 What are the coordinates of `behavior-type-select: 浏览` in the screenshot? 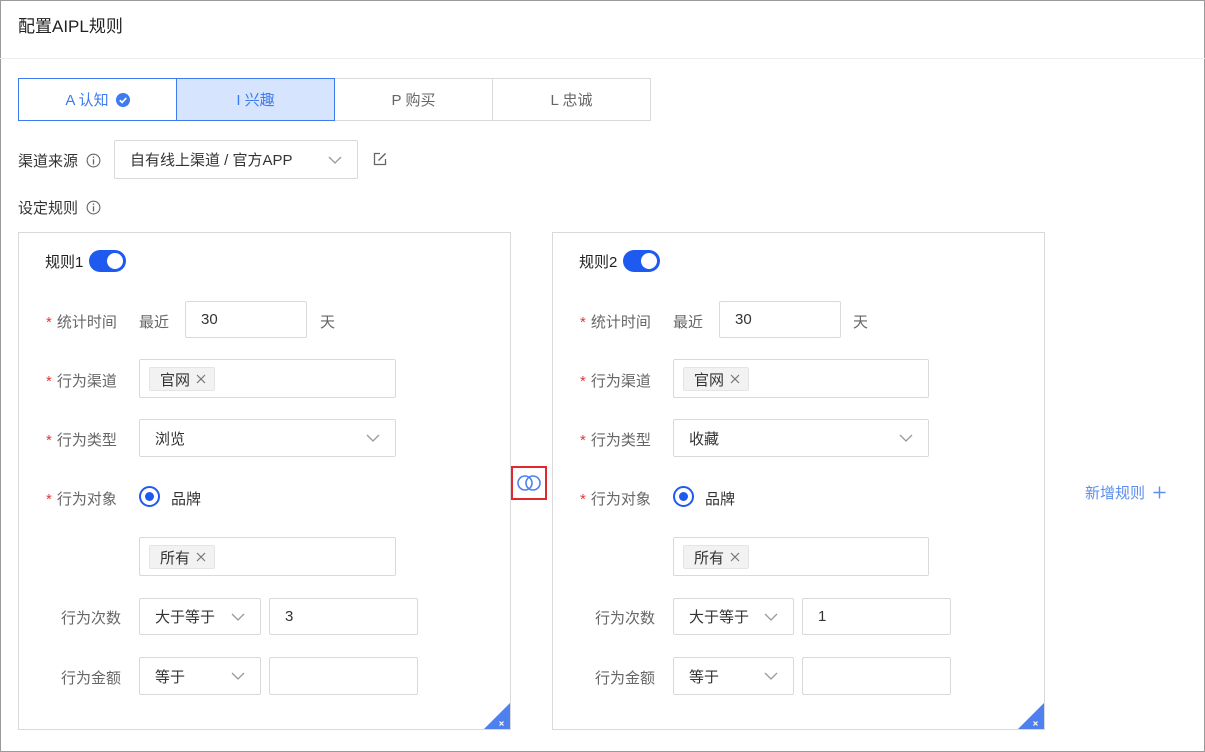 It's located at (267, 438).